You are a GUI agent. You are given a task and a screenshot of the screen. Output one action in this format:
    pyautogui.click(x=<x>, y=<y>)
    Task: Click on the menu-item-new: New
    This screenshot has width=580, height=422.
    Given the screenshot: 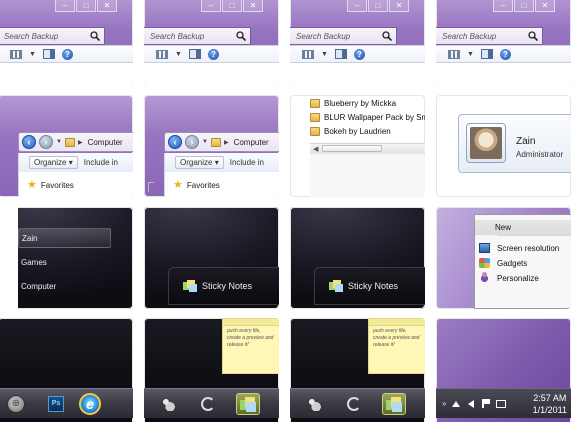 What is the action you would take?
    pyautogui.click(x=523, y=227)
    